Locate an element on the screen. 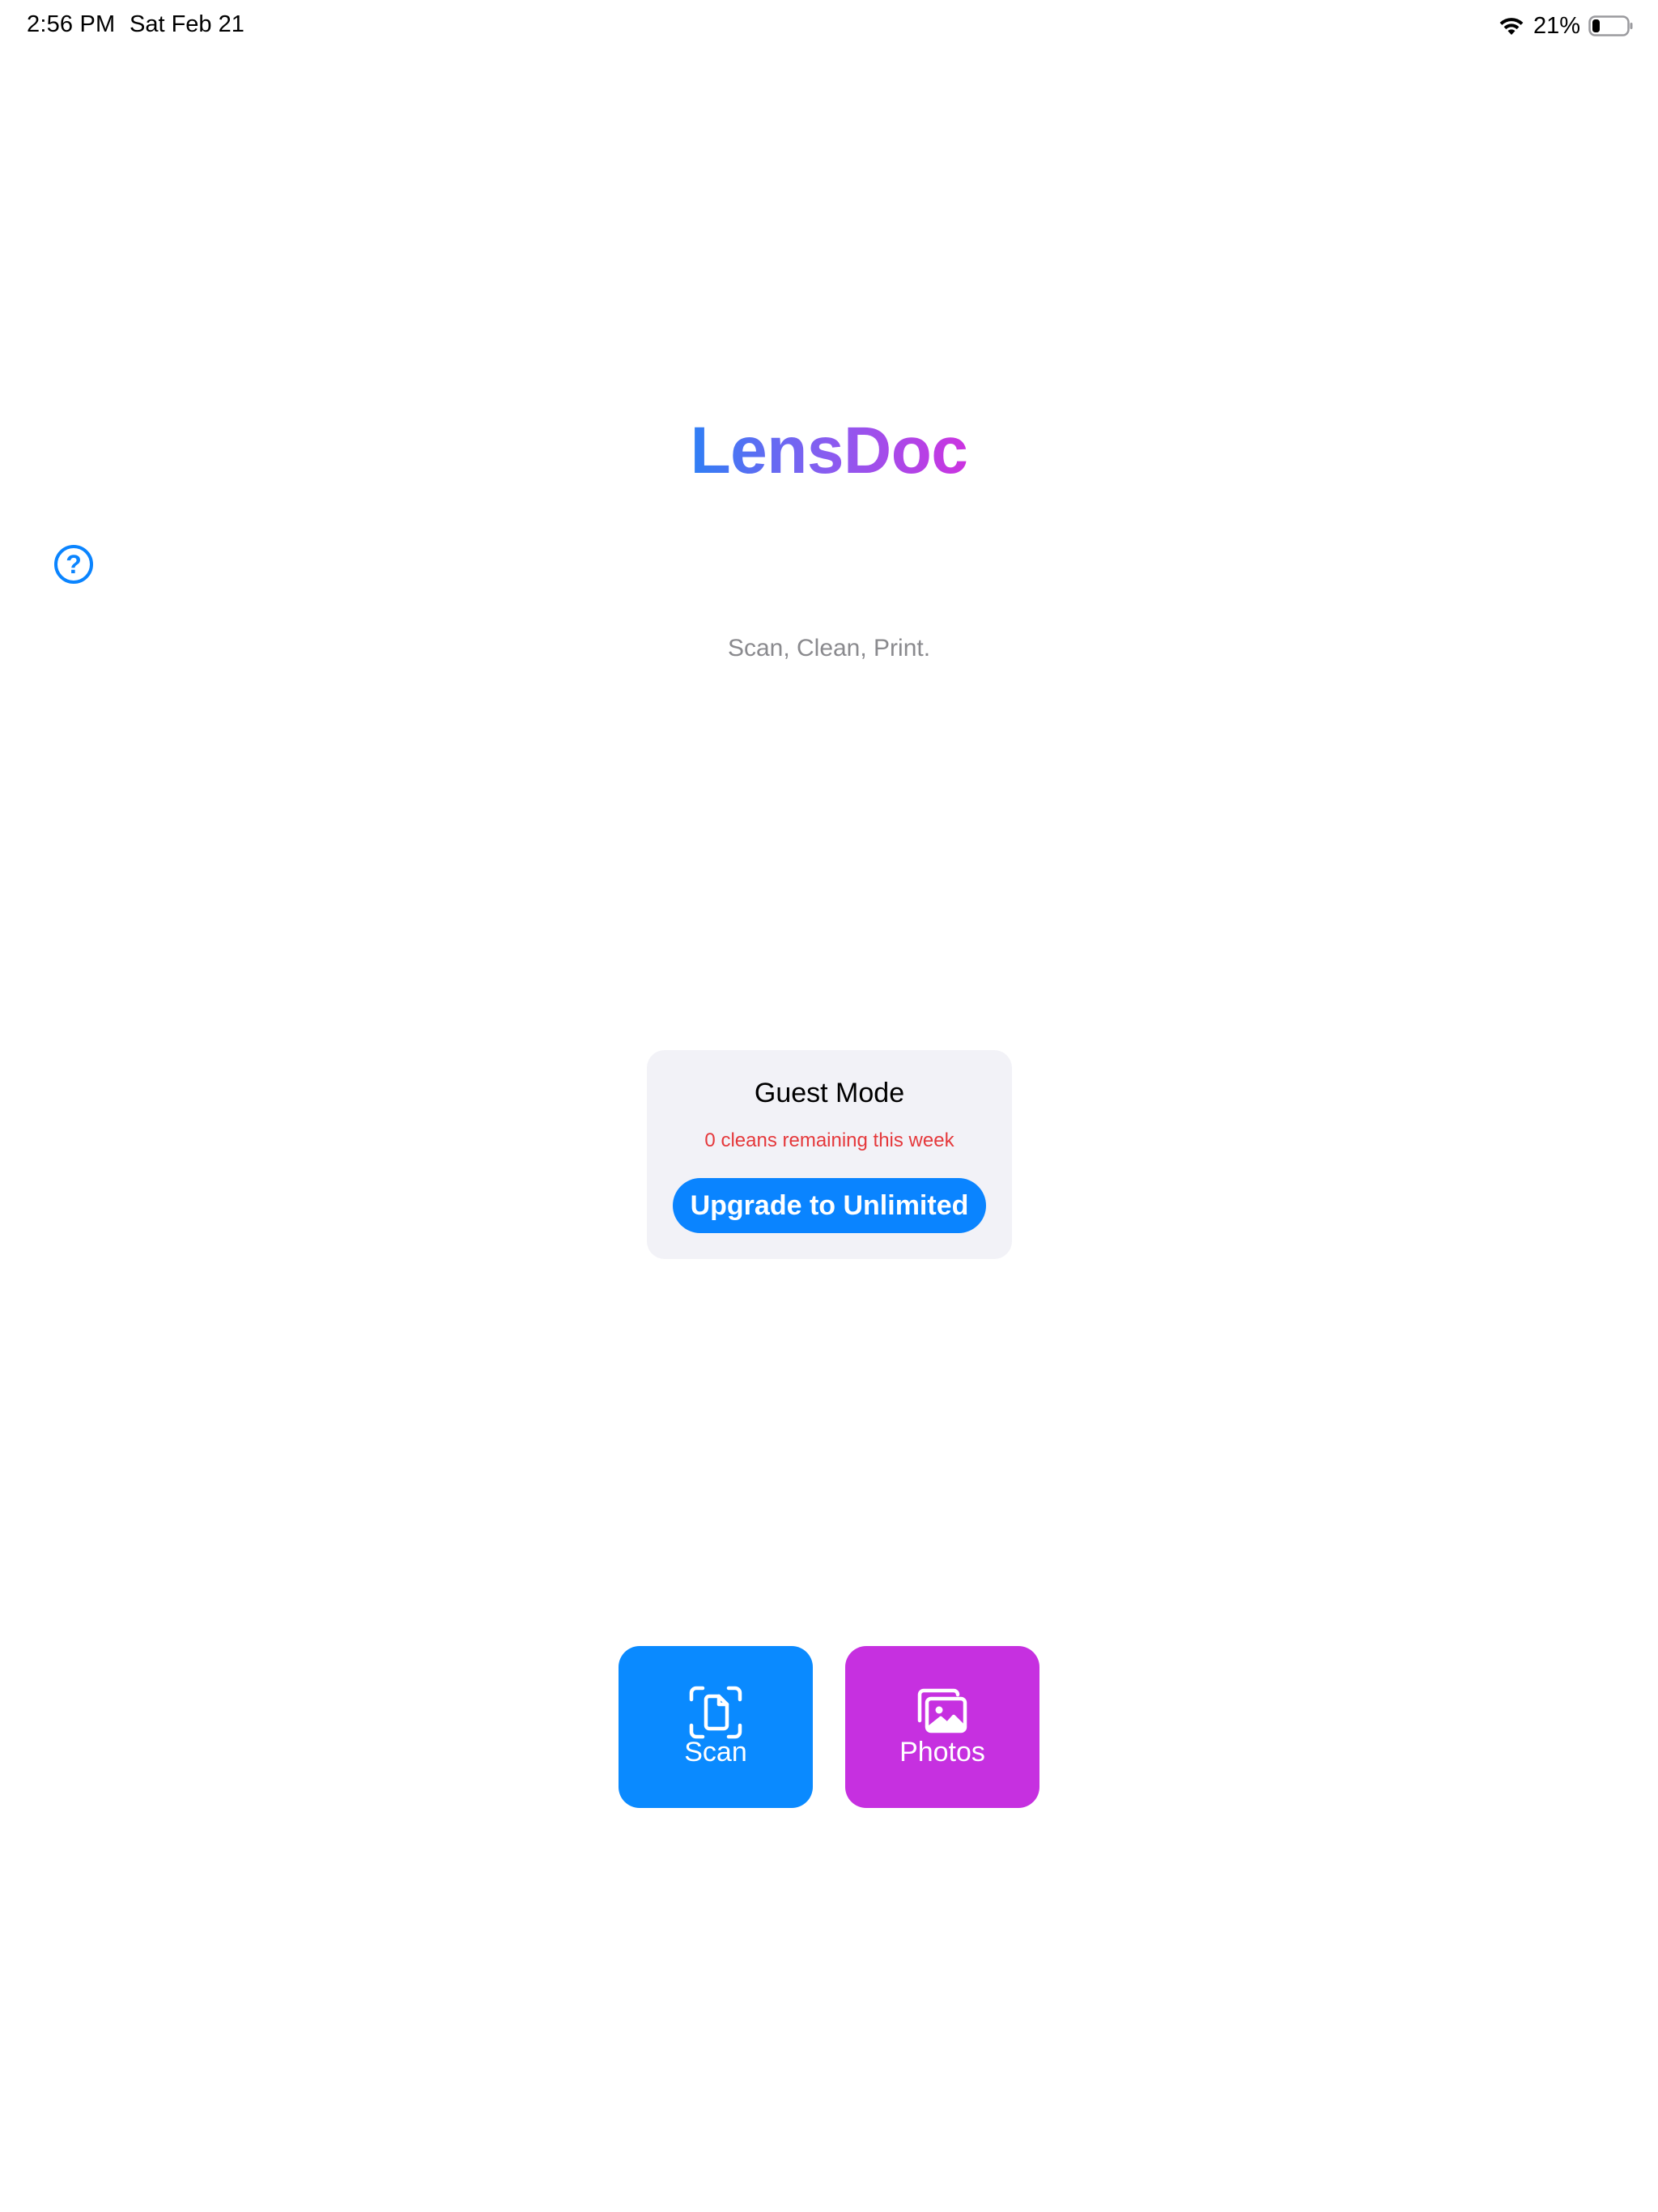 Image resolution: width=1658 pixels, height=2212 pixels. photos-button: Photos is located at coordinates (942, 1727).